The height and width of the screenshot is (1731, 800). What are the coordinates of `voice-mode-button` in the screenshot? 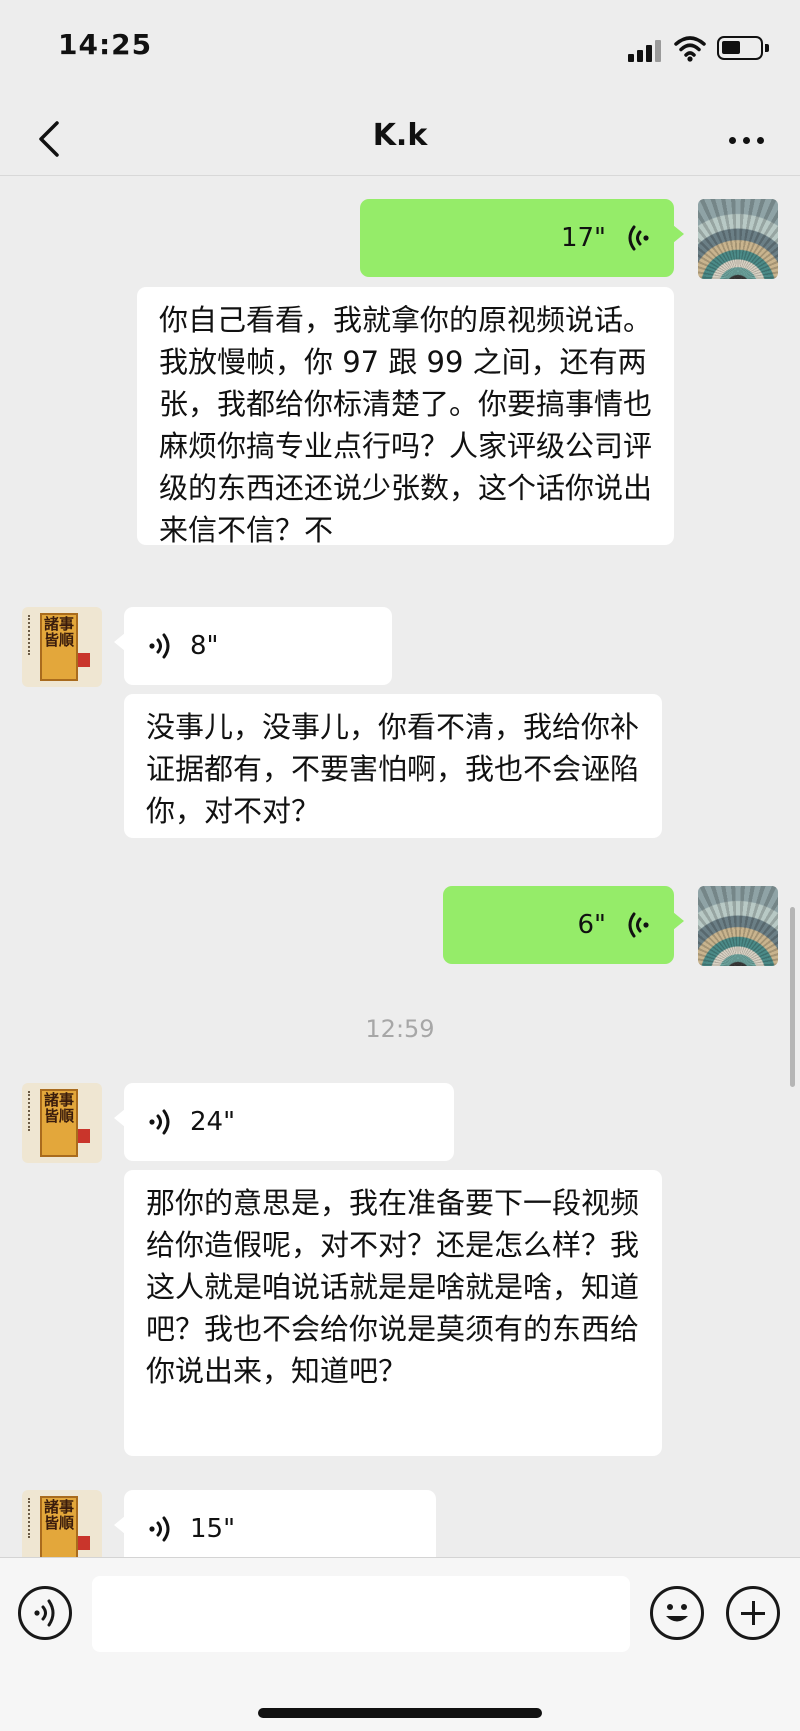 It's located at (45, 1613).